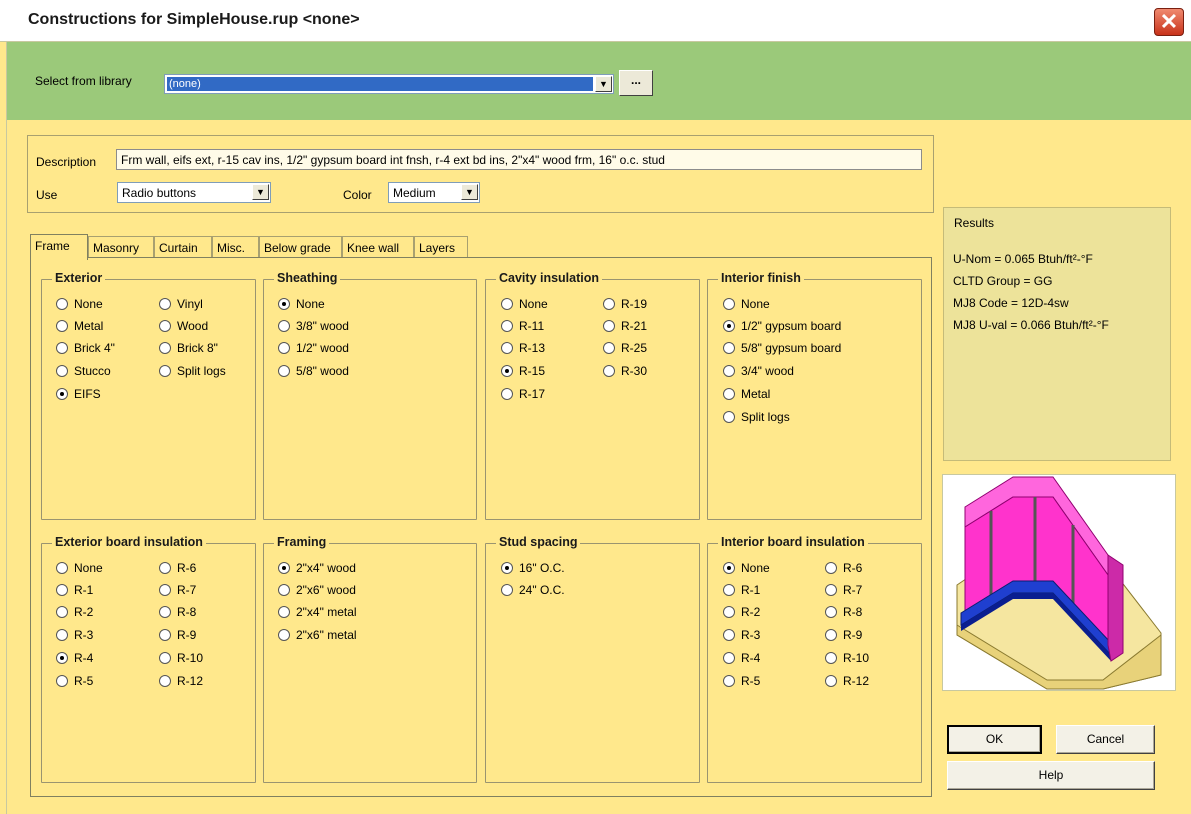 The image size is (1191, 814). I want to click on radio-intboard-r2: R-2, so click(741, 612).